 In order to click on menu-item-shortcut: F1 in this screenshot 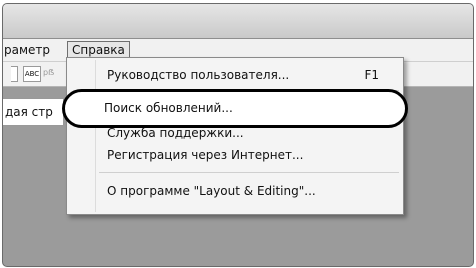, I will do `click(371, 75)`.